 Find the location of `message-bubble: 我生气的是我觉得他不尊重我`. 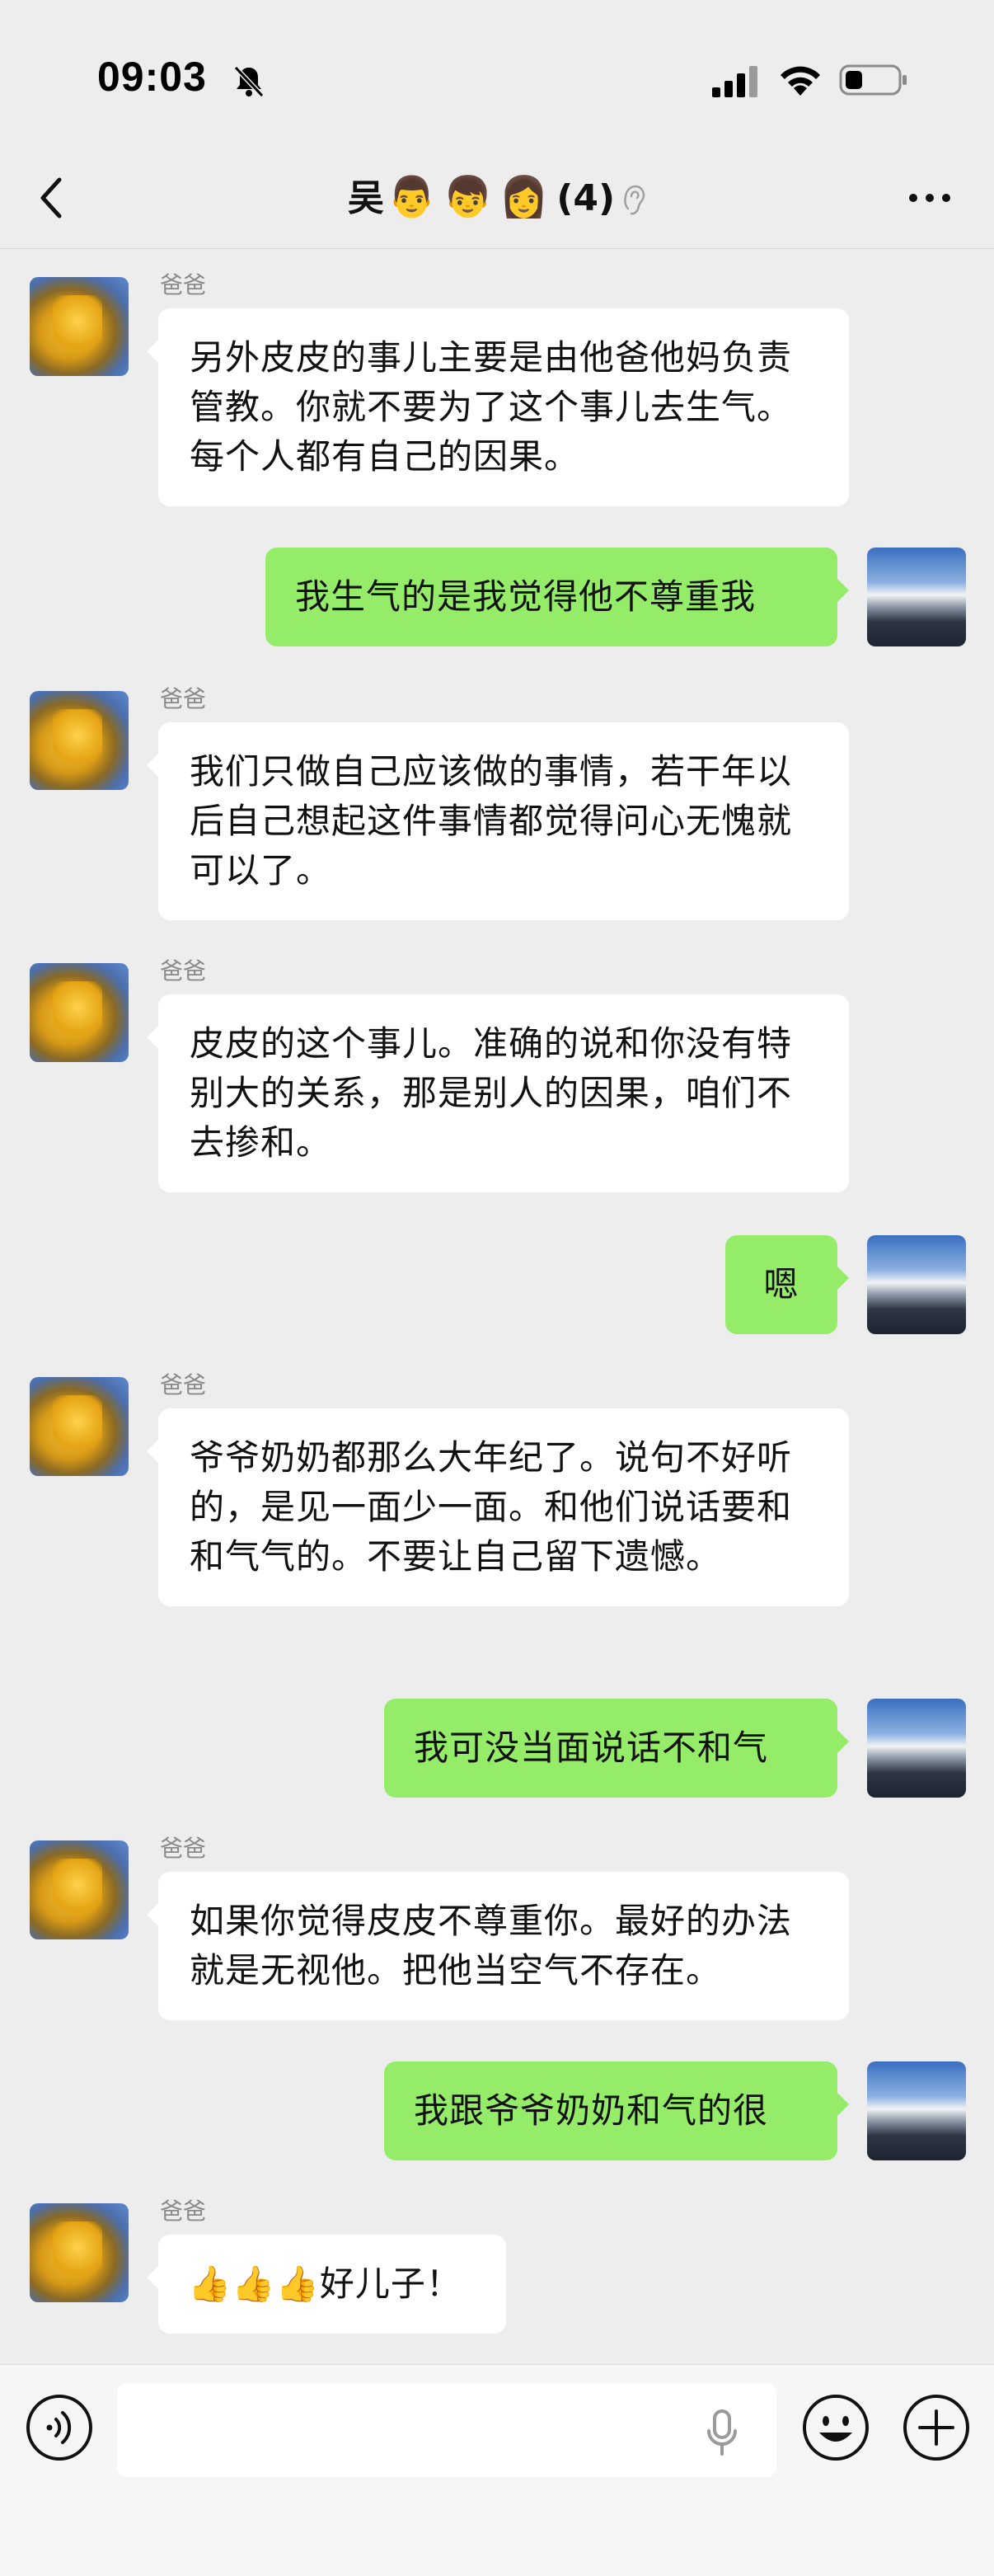

message-bubble: 我生气的是我觉得他不尊重我 is located at coordinates (557, 597).